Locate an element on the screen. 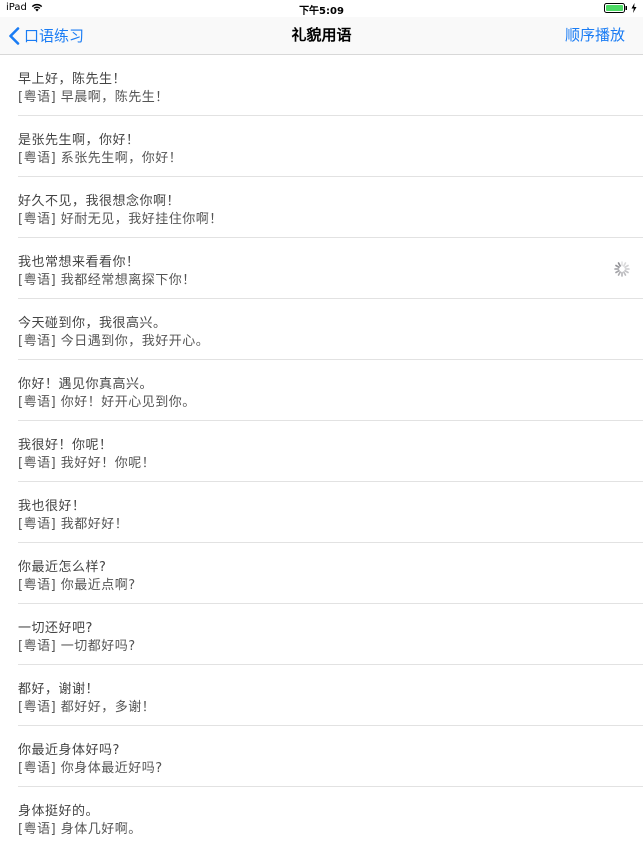  list-item: 你最近身体好吗? [粤语] 你身体最近好吗? is located at coordinates (330, 756).